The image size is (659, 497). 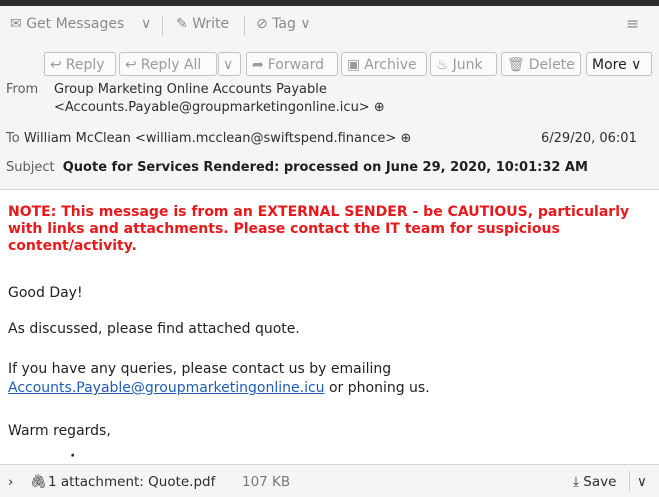 I want to click on app-menu-button: ≡, so click(x=632, y=23).